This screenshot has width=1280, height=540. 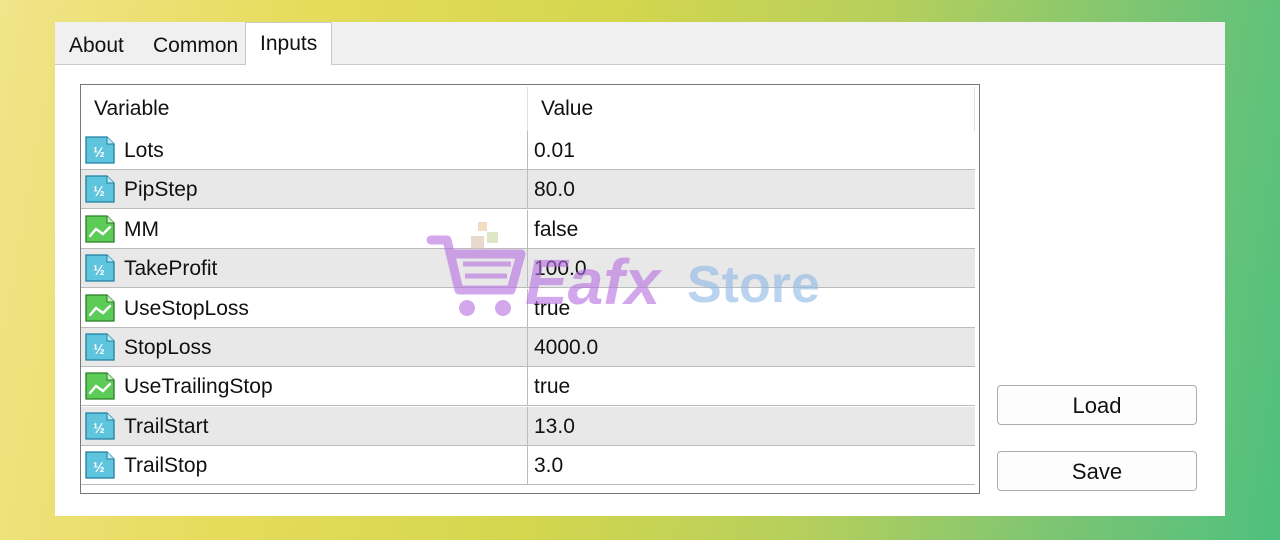 I want to click on variable-name: Lots, so click(x=144, y=150).